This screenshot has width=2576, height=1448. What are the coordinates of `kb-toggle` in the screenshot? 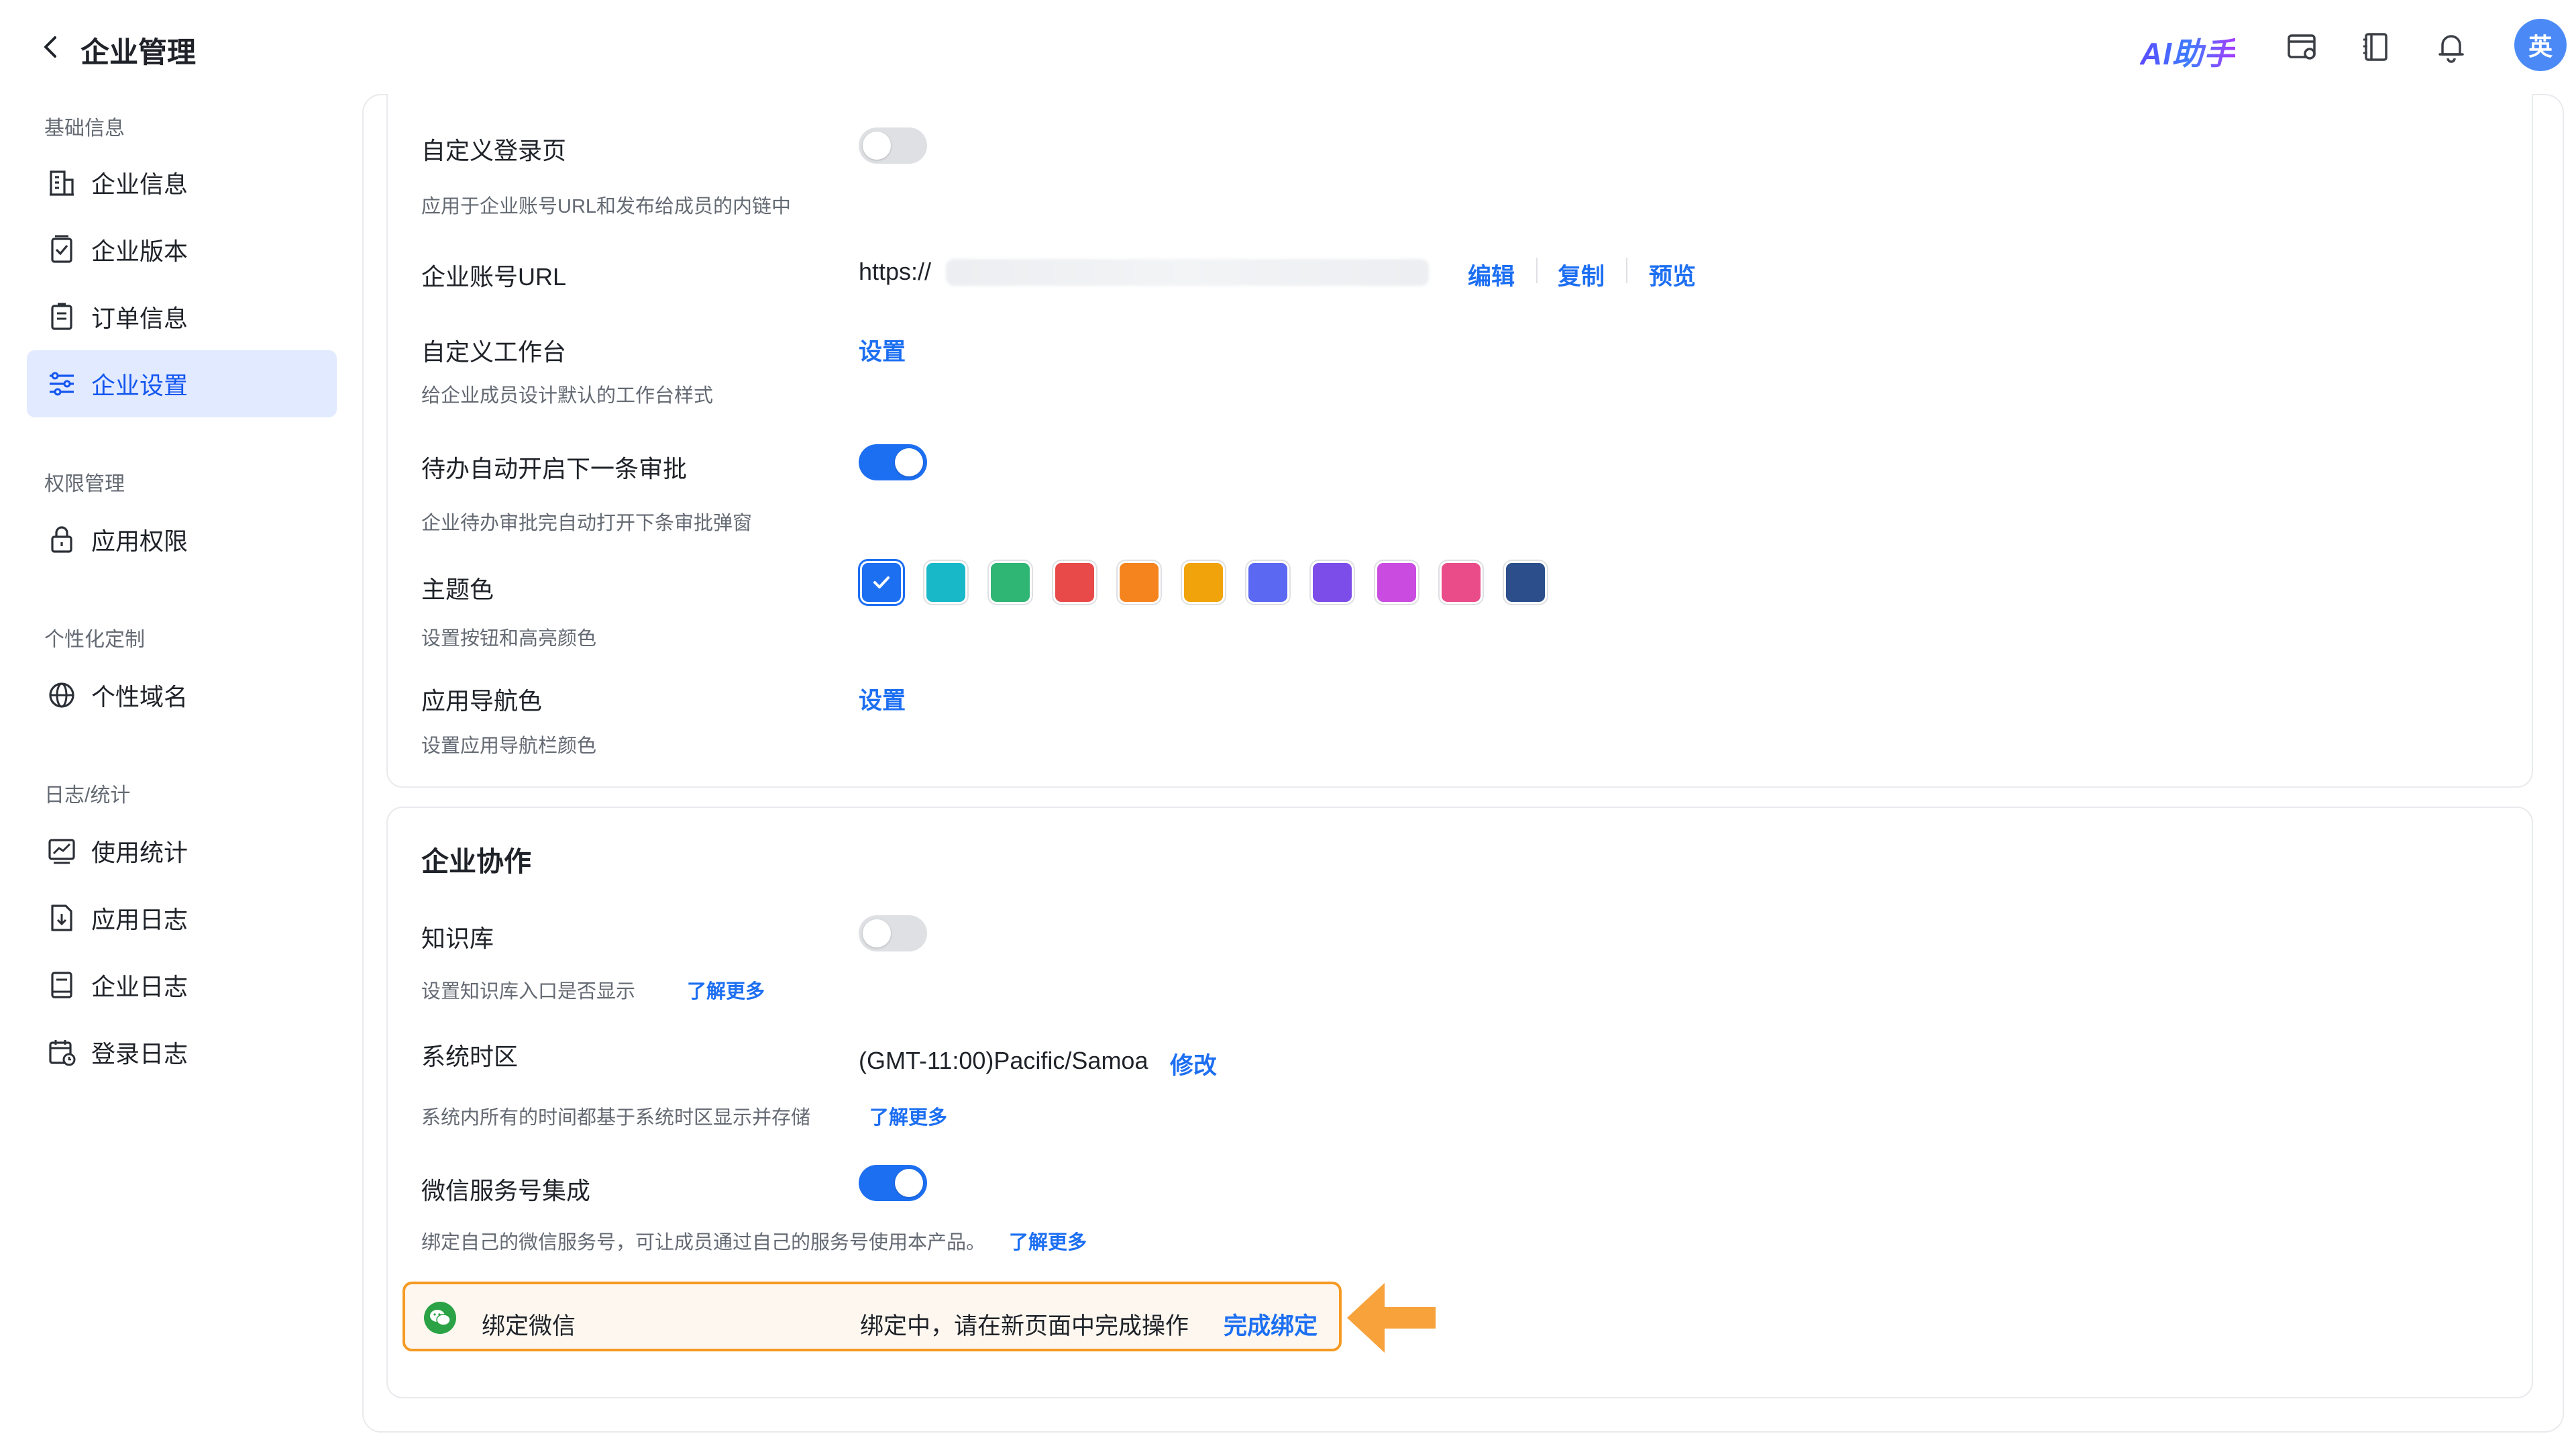 It's located at (893, 933).